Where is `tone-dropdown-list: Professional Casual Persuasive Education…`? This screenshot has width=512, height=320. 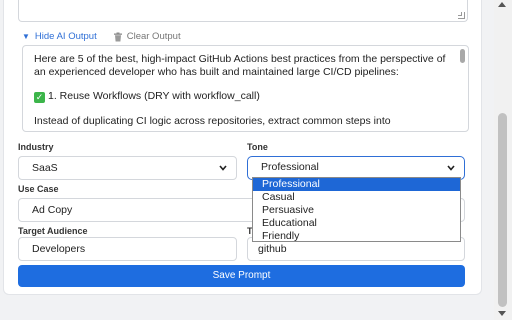
tone-dropdown-list: Professional Casual Persuasive Education… is located at coordinates (356, 209).